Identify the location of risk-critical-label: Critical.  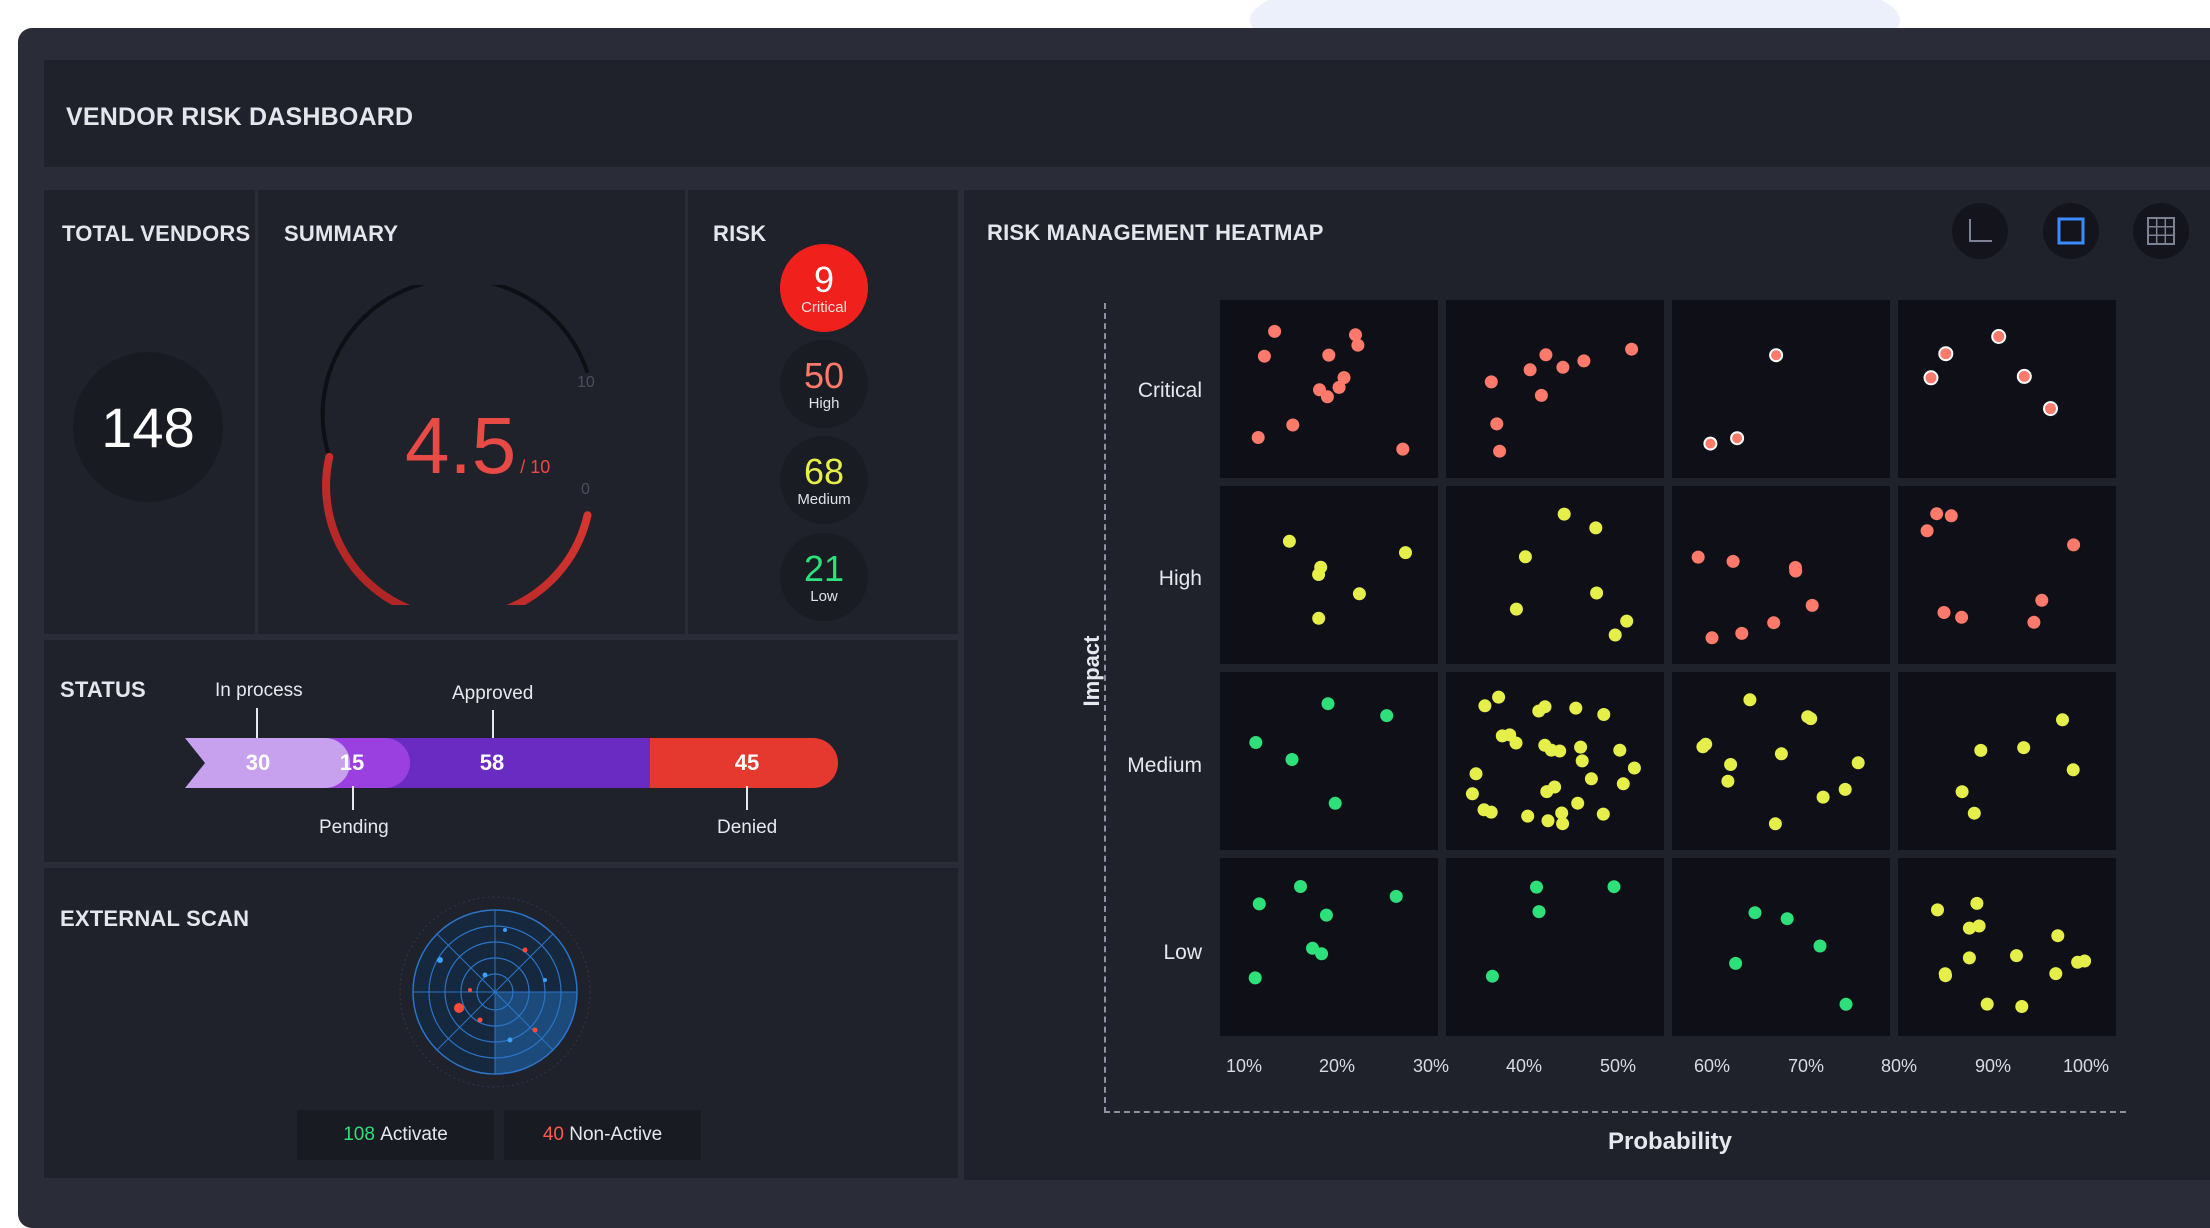
(824, 307).